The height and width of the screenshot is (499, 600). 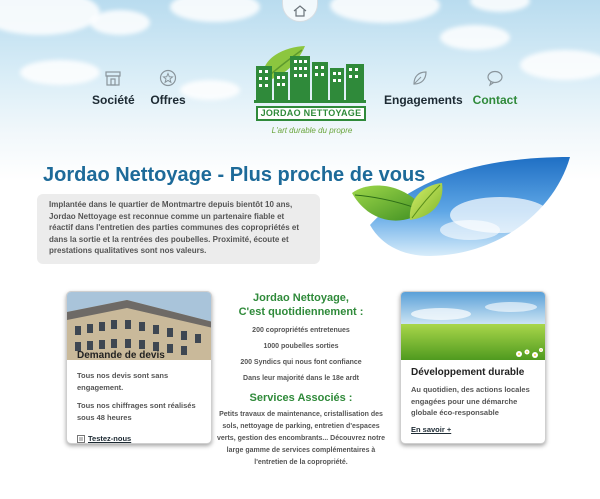 I want to click on nav-label: Société, so click(x=113, y=100).